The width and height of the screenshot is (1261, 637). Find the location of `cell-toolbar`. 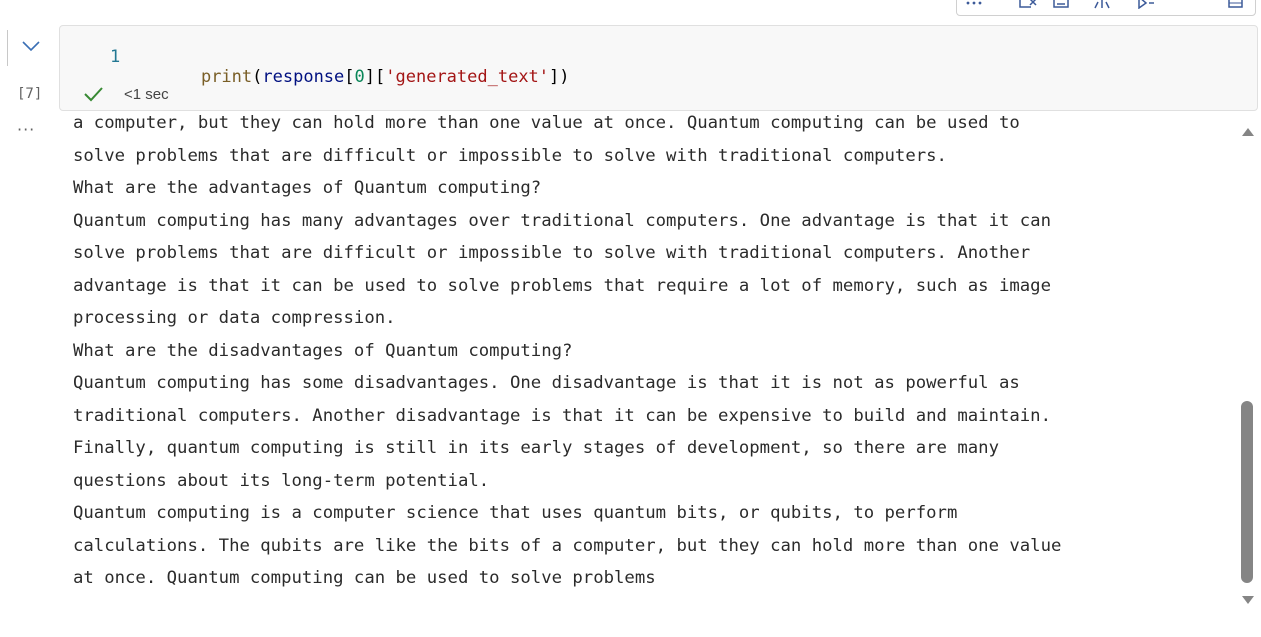

cell-toolbar is located at coordinates (1106, 8).